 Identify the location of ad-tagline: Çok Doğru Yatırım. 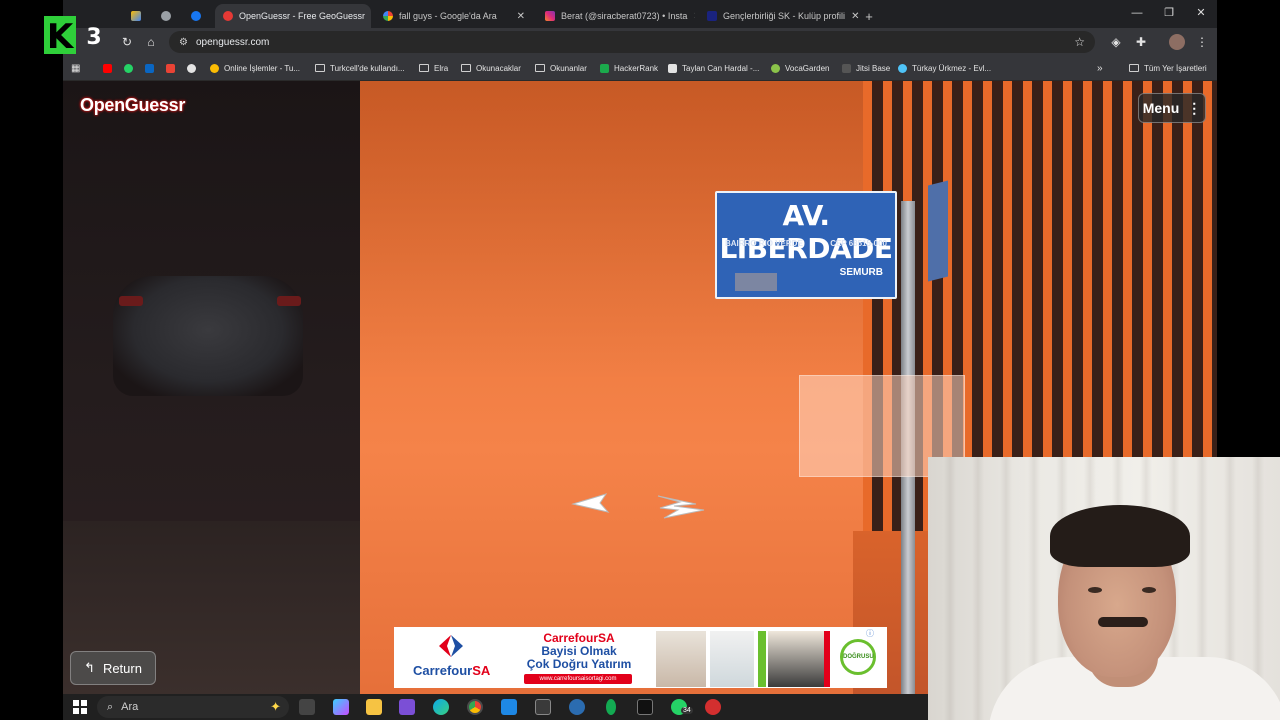
(579, 664).